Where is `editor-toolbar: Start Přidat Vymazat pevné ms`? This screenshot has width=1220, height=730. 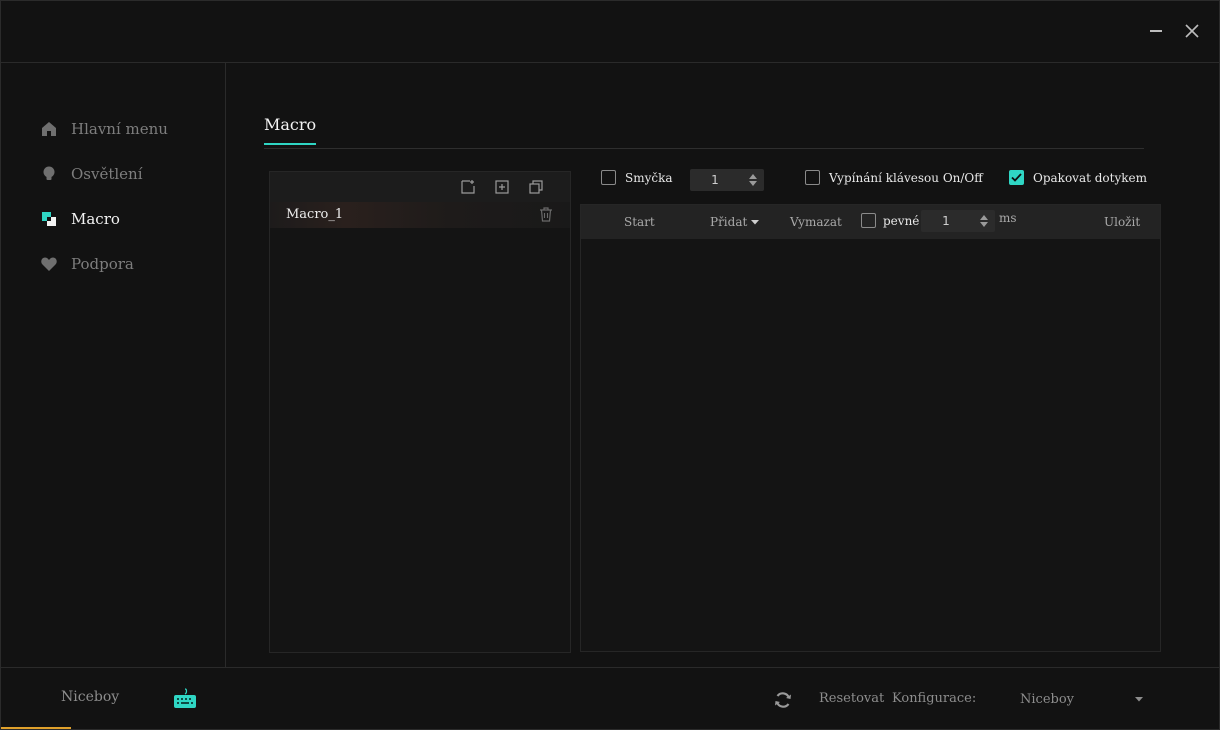 editor-toolbar: Start Přidat Vymazat pevné ms is located at coordinates (870, 222).